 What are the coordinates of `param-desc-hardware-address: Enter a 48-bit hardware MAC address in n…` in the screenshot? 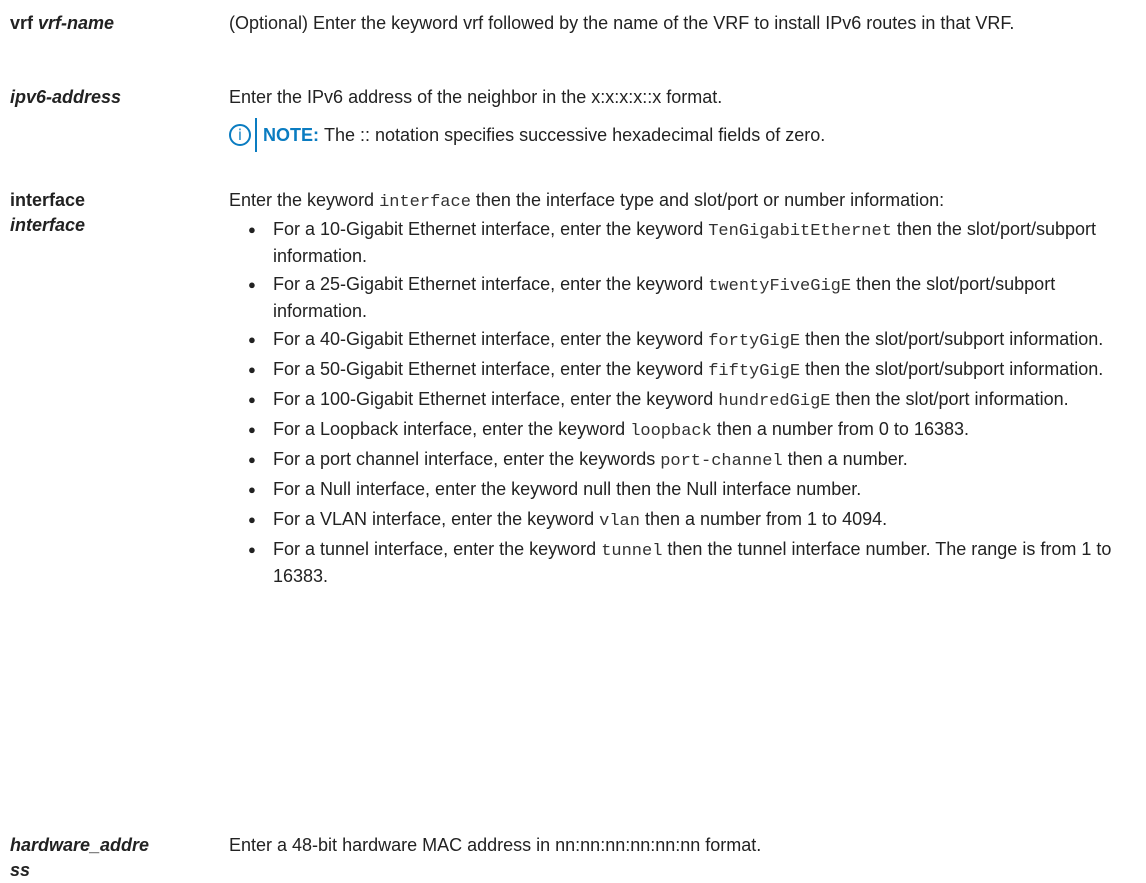 It's located at (495, 845).